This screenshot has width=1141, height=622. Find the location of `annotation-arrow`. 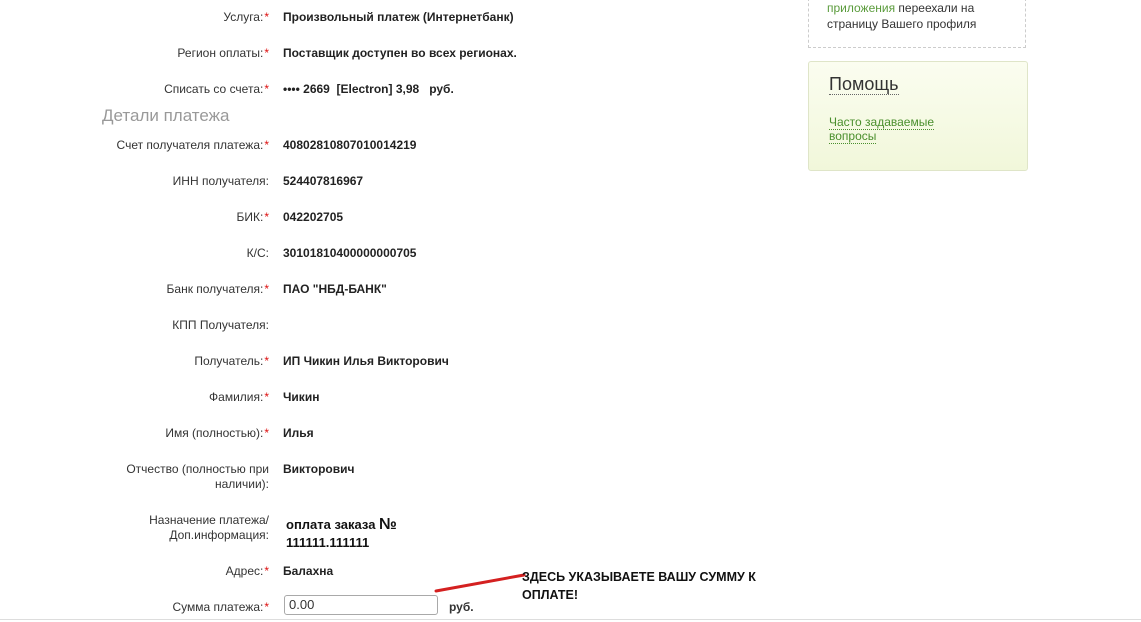

annotation-arrow is located at coordinates (480, 583).